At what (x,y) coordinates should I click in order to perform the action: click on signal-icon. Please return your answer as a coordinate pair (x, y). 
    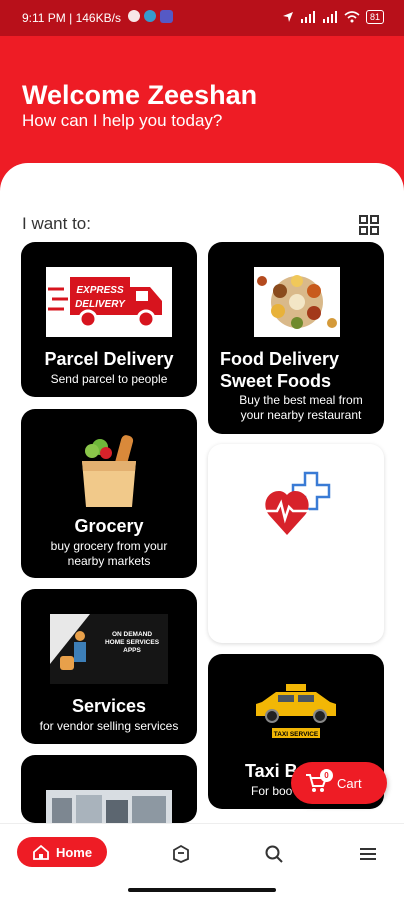
    Looking at the image, I should click on (307, 17).